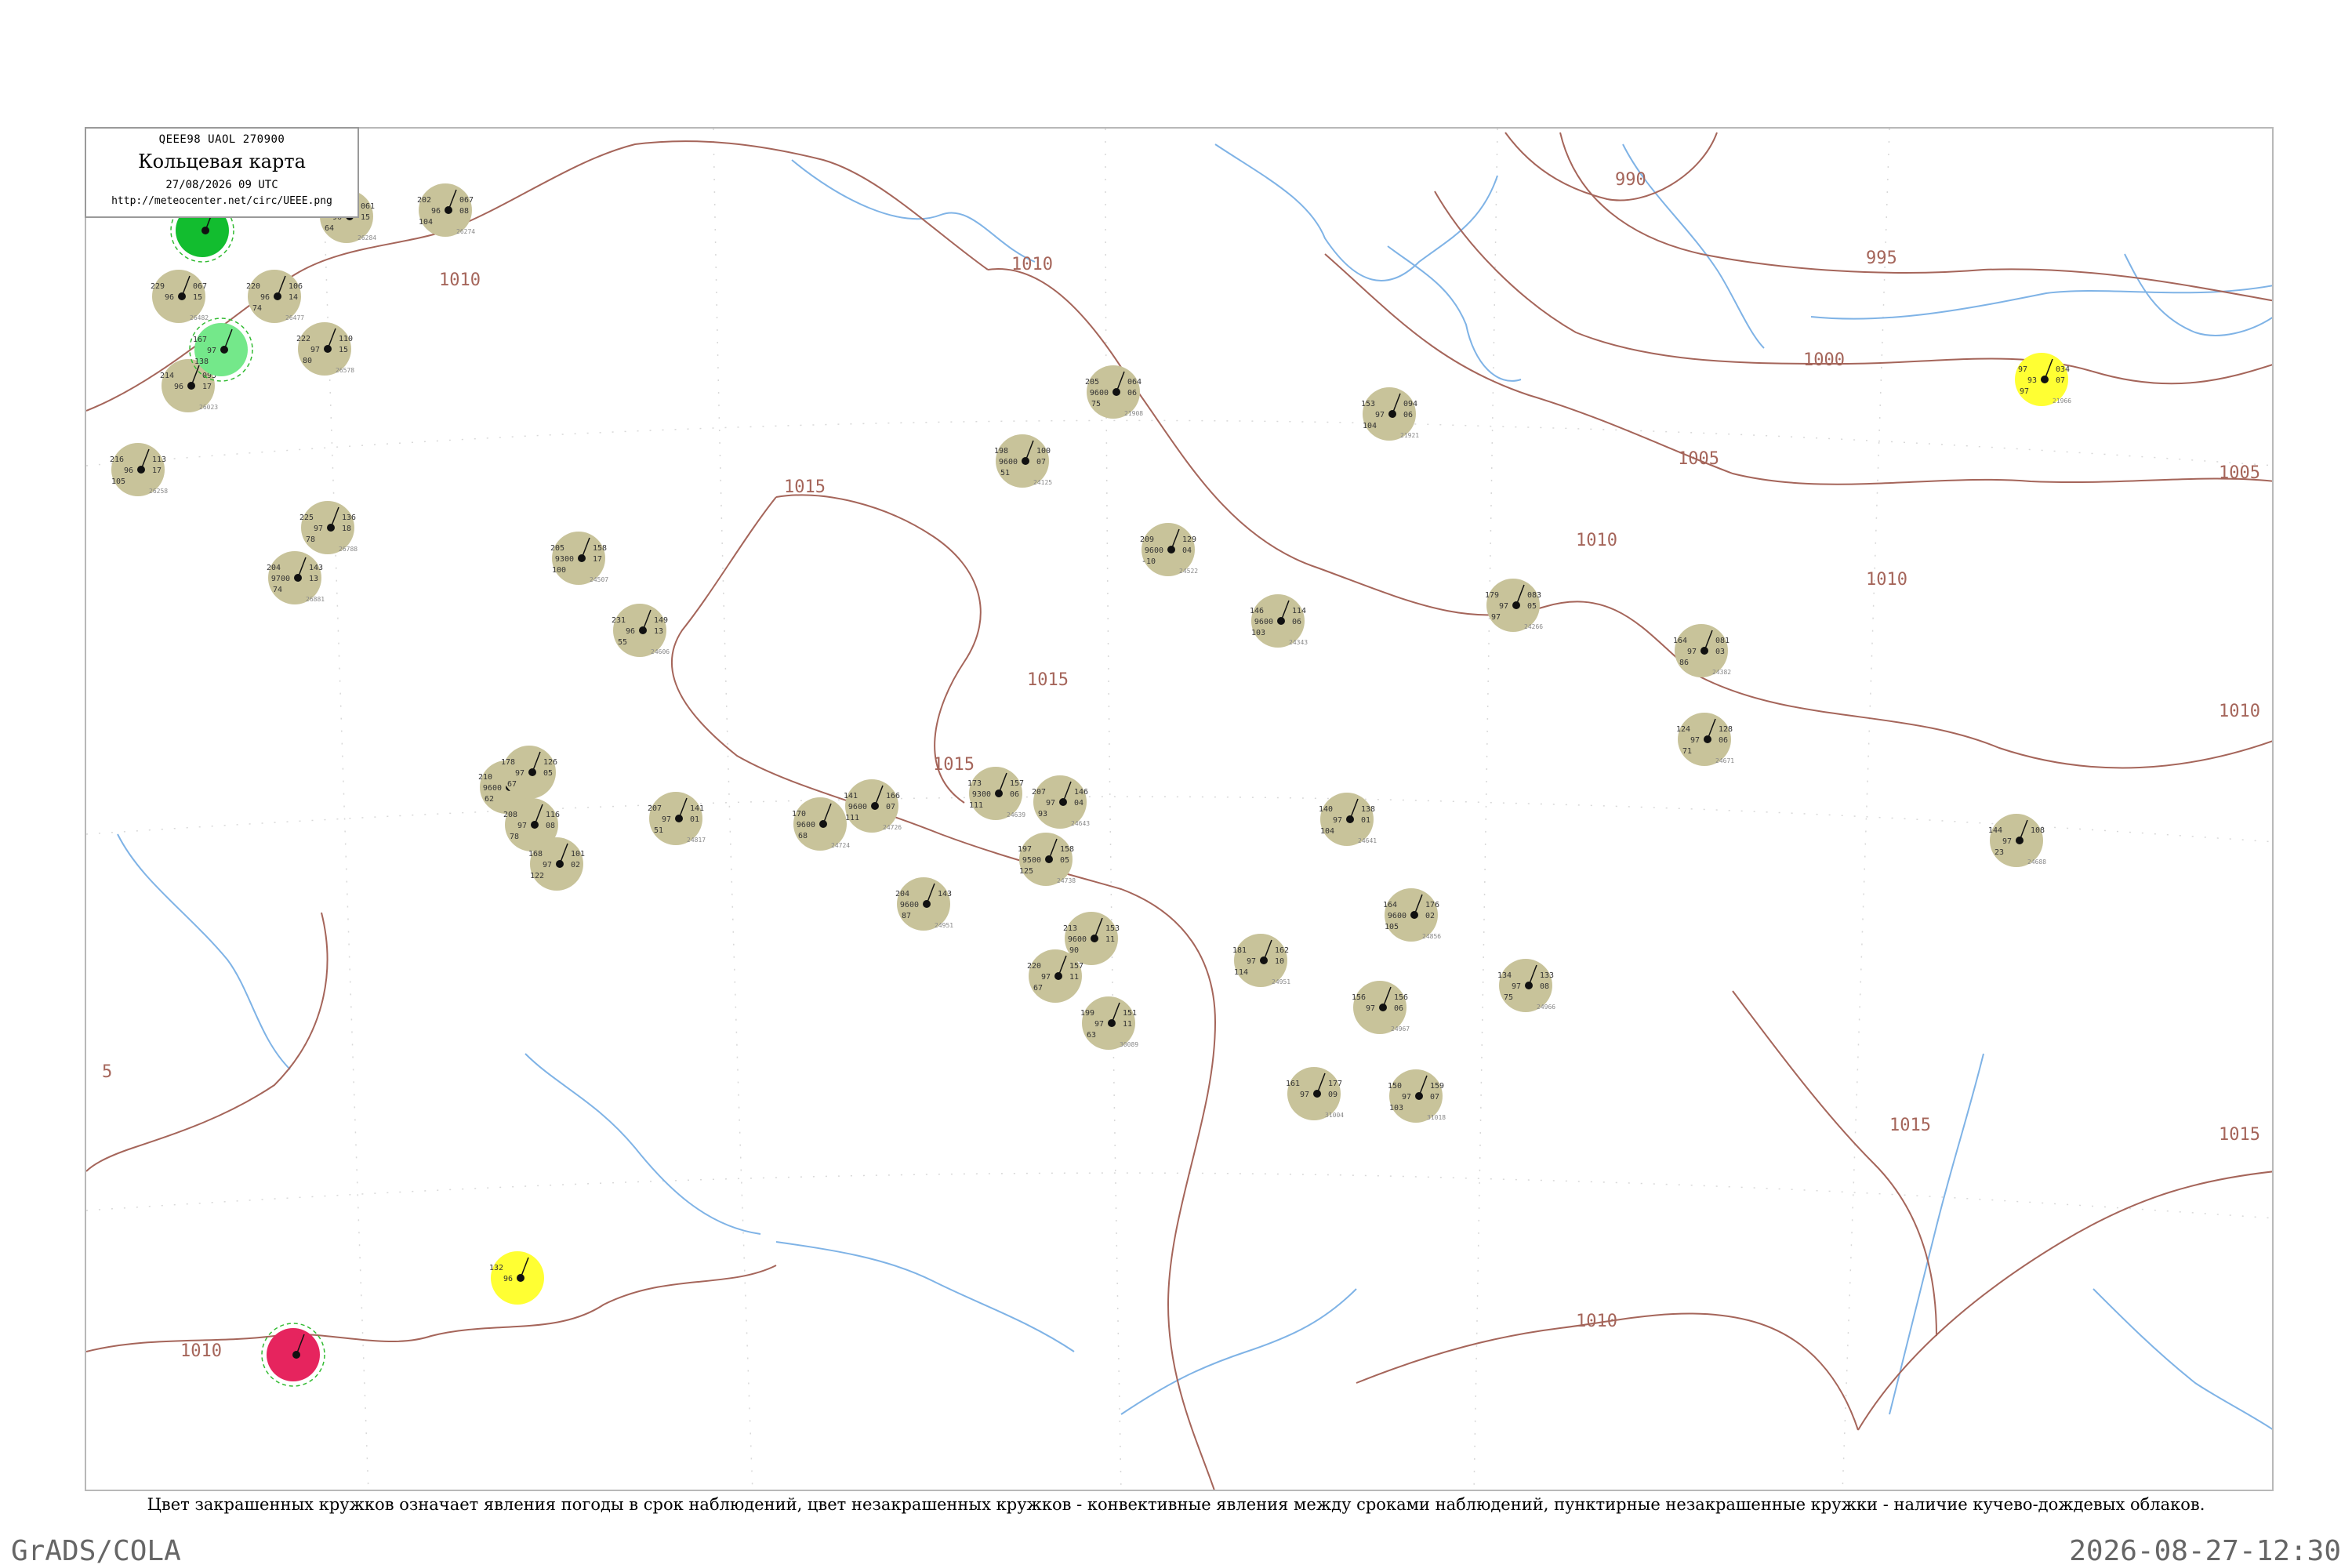 This screenshot has width=2352, height=1568. Describe the element at coordinates (426, 222) in the screenshot. I see `station-value: 104` at that location.